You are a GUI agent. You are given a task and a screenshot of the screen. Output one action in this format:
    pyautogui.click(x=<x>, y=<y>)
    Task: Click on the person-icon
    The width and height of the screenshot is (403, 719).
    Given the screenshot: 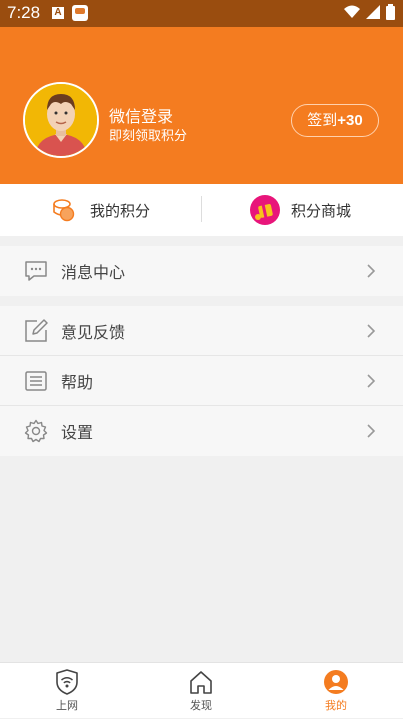 What is the action you would take?
    pyautogui.click(x=336, y=682)
    